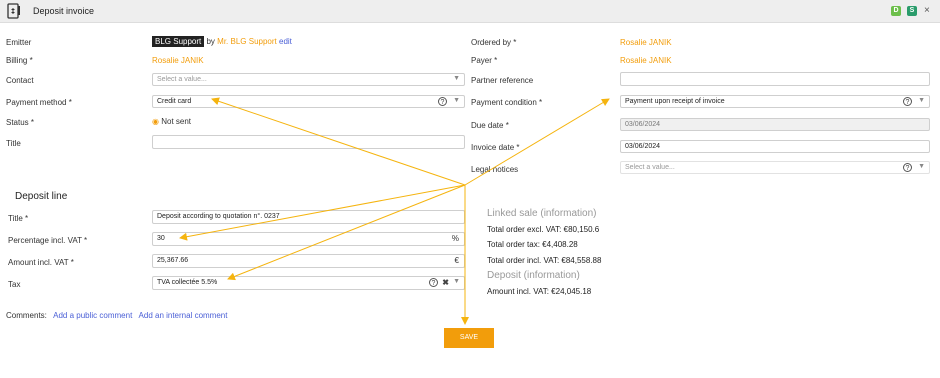 This screenshot has height=378, width=940. I want to click on arrow-to-tax, so click(346, 232).